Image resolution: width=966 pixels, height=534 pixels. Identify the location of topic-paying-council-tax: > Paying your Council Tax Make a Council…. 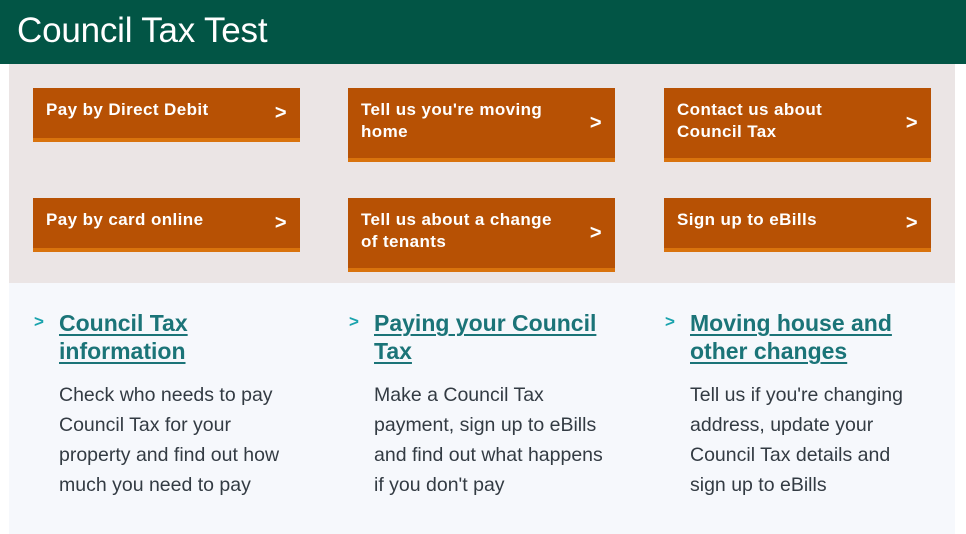
(481, 404).